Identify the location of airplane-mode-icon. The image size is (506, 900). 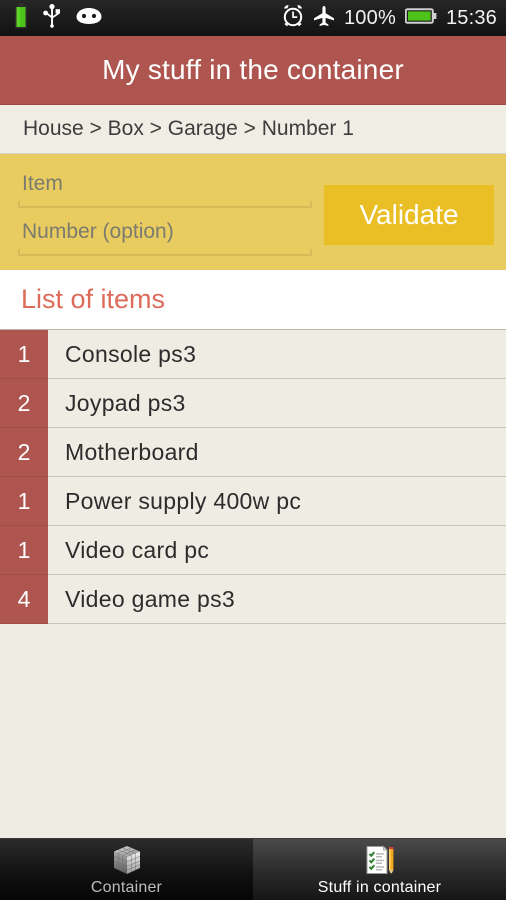
(324, 18).